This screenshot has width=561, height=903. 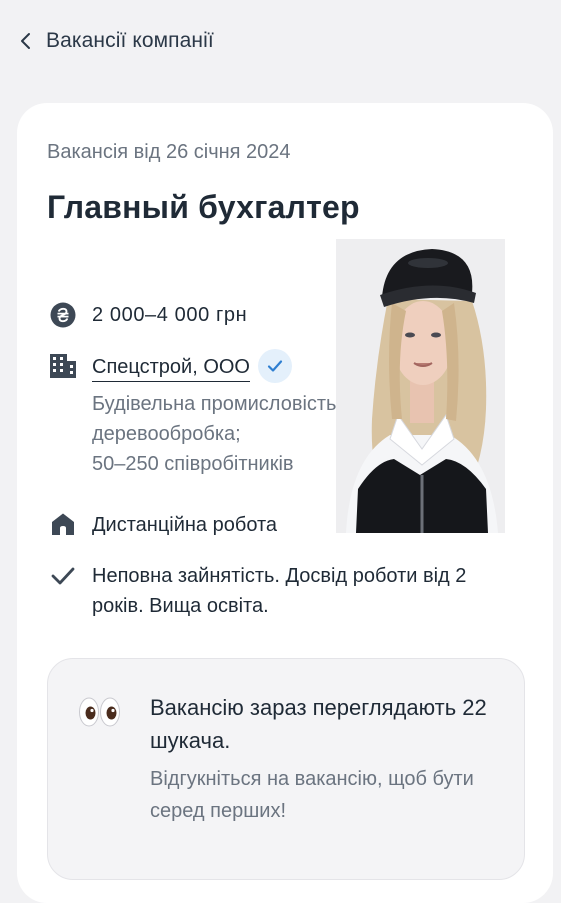 I want to click on eyes-emoji-icon, so click(x=100, y=714).